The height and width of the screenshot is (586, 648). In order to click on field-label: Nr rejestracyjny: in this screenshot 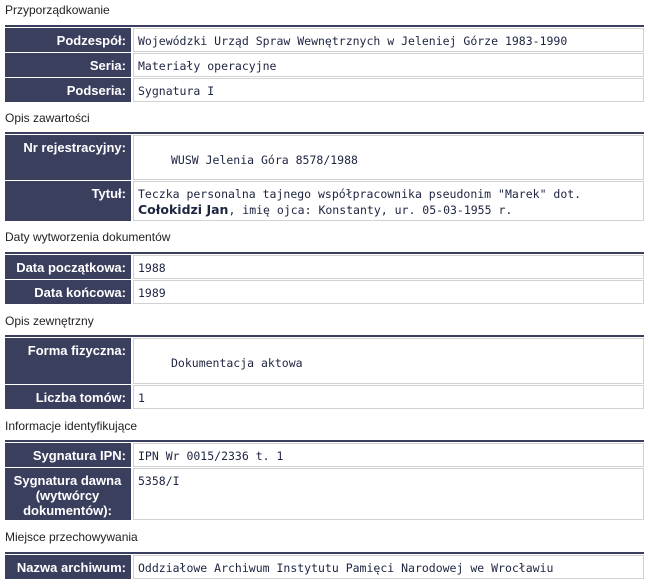, I will do `click(68, 157)`.